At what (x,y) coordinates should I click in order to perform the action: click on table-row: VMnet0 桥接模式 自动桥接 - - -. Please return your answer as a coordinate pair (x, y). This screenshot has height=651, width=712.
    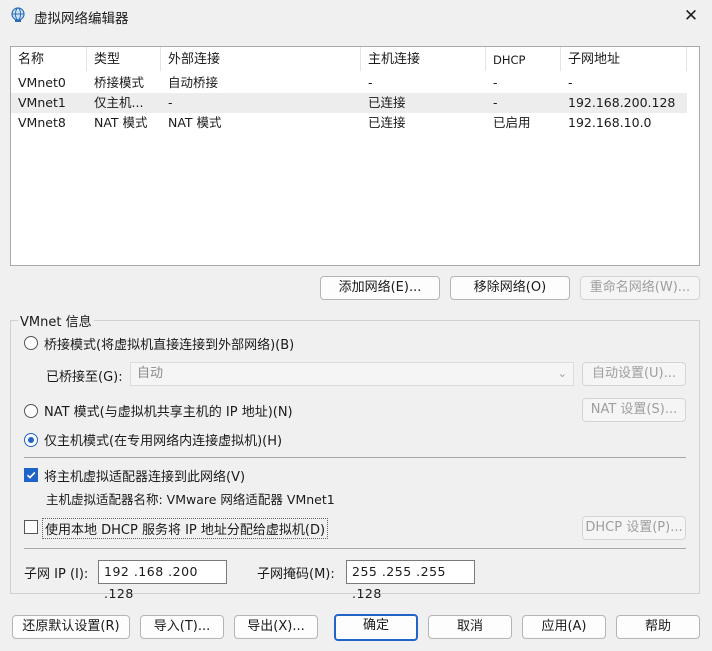
    Looking at the image, I should click on (349, 83).